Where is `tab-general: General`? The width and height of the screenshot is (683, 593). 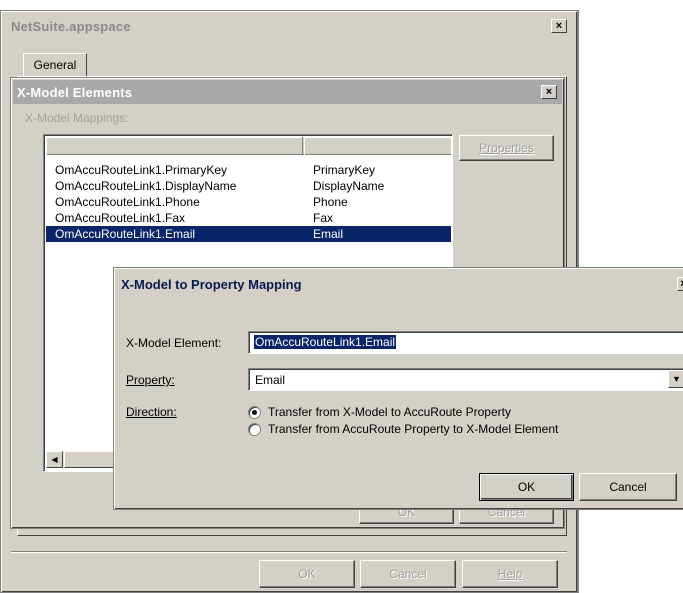 tab-general: General is located at coordinates (55, 65).